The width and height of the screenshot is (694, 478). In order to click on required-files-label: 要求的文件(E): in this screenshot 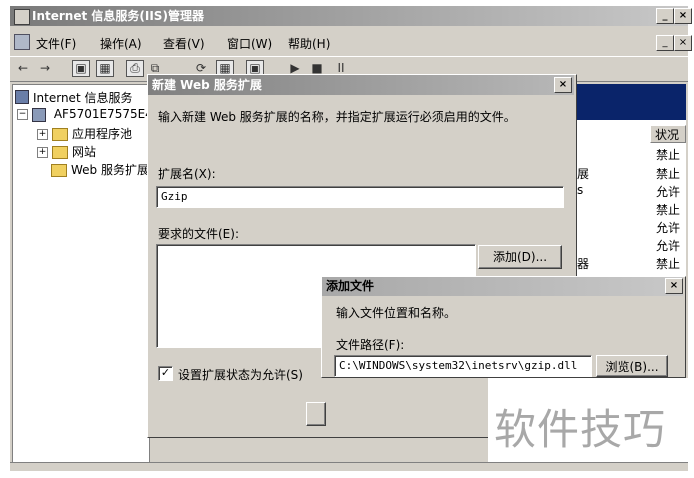, I will do `click(198, 234)`.